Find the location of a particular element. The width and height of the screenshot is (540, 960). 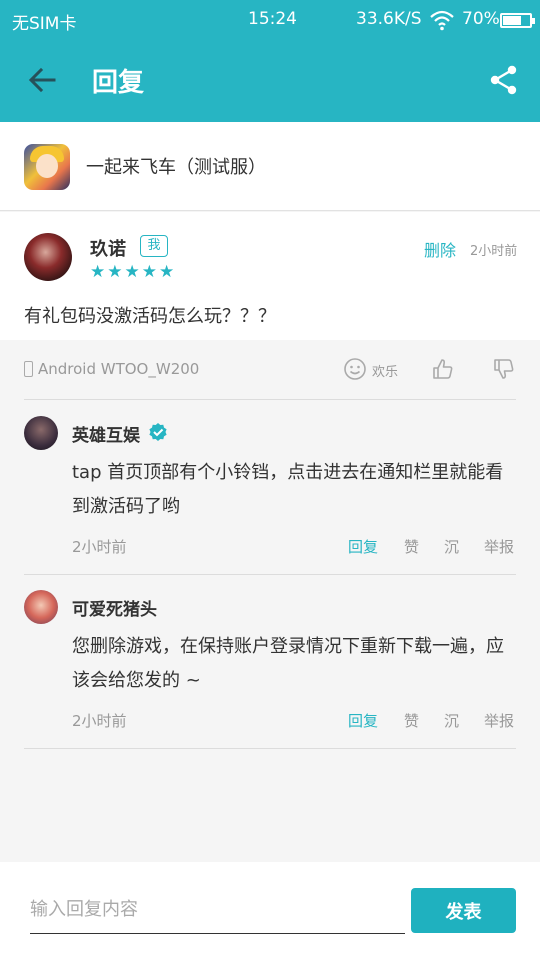

thumbs-up-icon is located at coordinates (443, 369).